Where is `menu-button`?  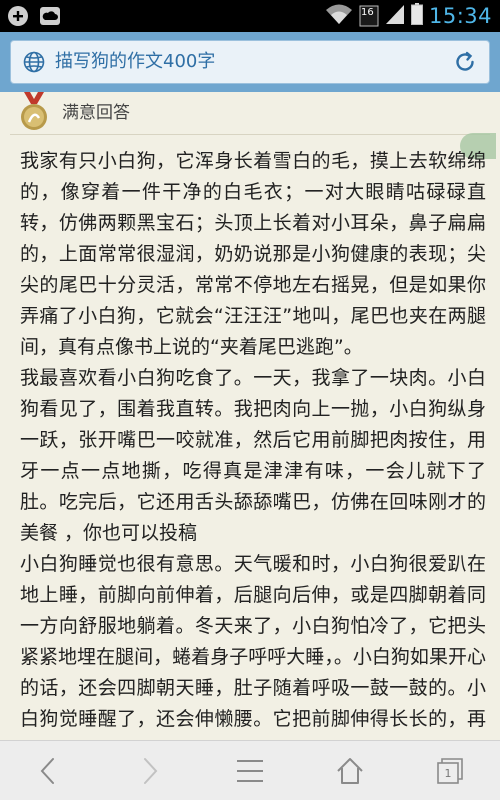
menu-button is located at coordinates (250, 771).